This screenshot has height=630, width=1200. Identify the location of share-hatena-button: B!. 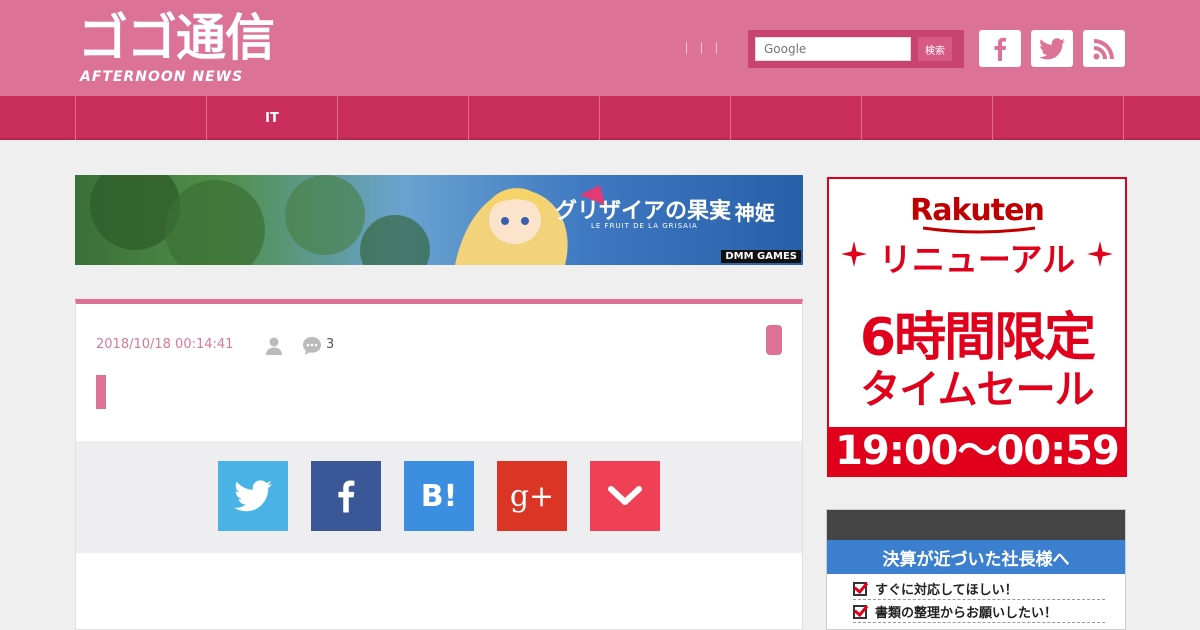
(439, 496).